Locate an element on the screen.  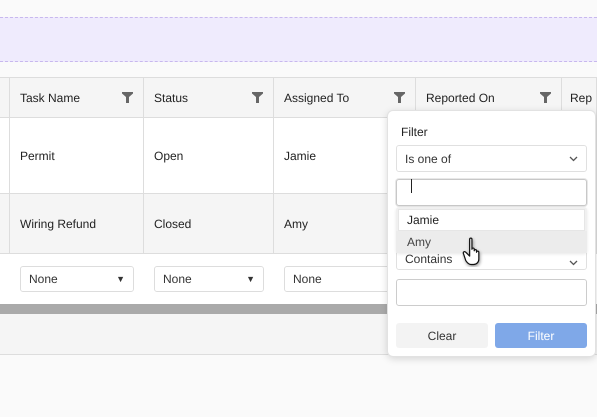
table-cell: Open is located at coordinates (209, 156).